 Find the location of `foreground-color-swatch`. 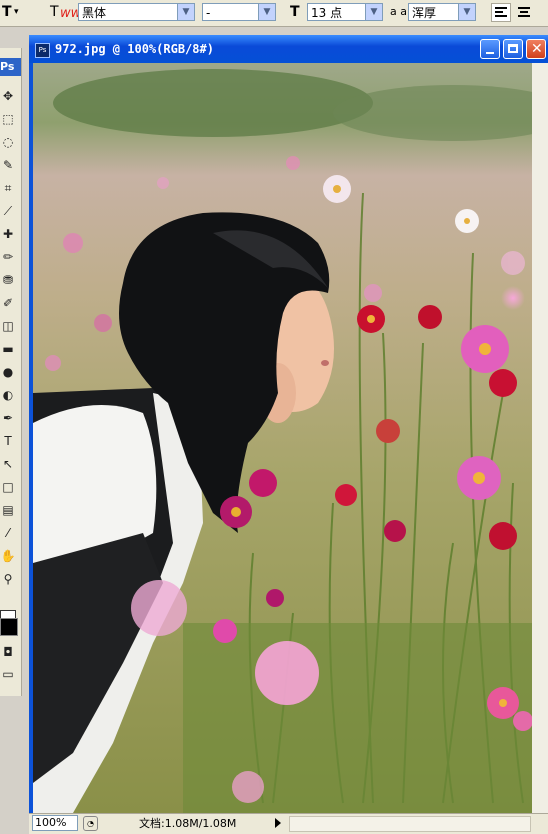

foreground-color-swatch is located at coordinates (9, 627).